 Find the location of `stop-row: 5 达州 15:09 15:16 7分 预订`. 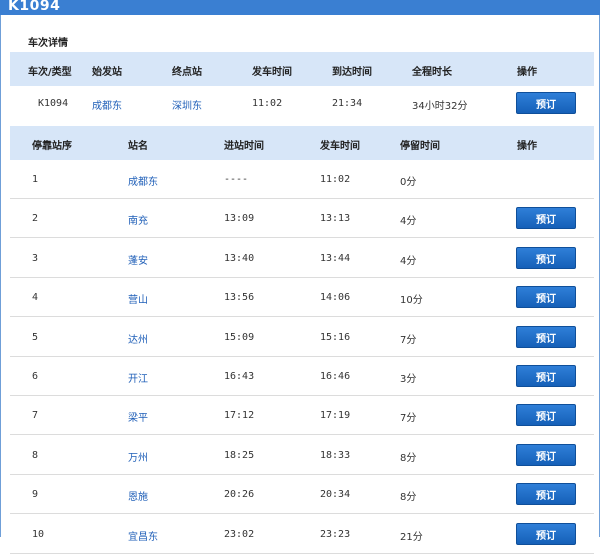

stop-row: 5 达州 15:09 15:16 7分 预订 is located at coordinates (302, 337).